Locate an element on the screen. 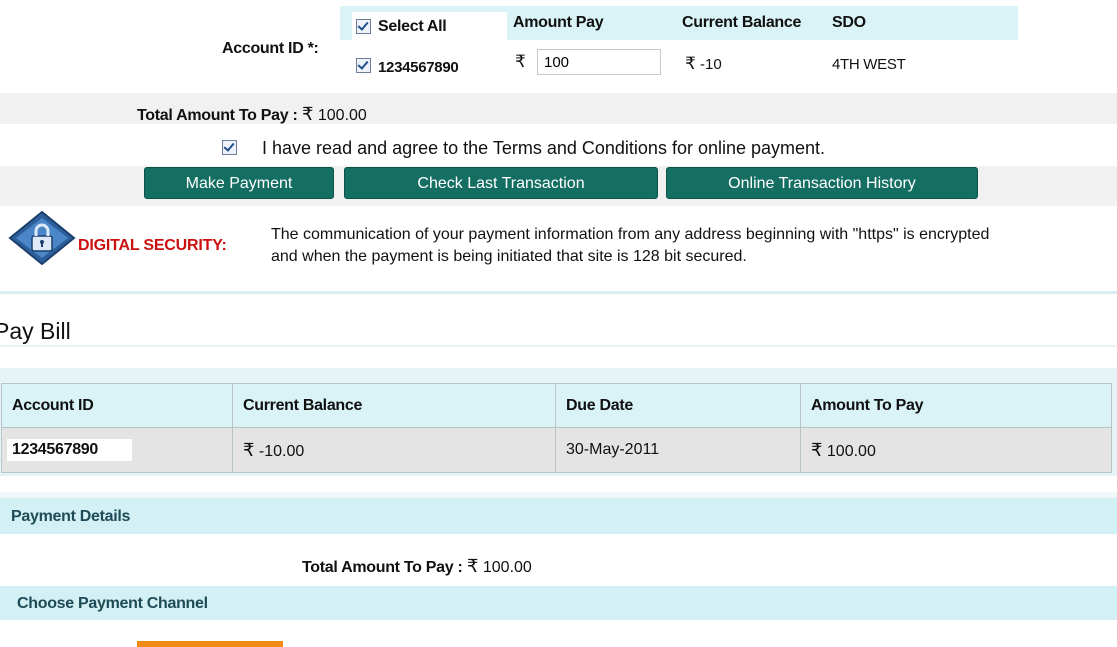  current-balance-value: ₹ -10 is located at coordinates (703, 64).